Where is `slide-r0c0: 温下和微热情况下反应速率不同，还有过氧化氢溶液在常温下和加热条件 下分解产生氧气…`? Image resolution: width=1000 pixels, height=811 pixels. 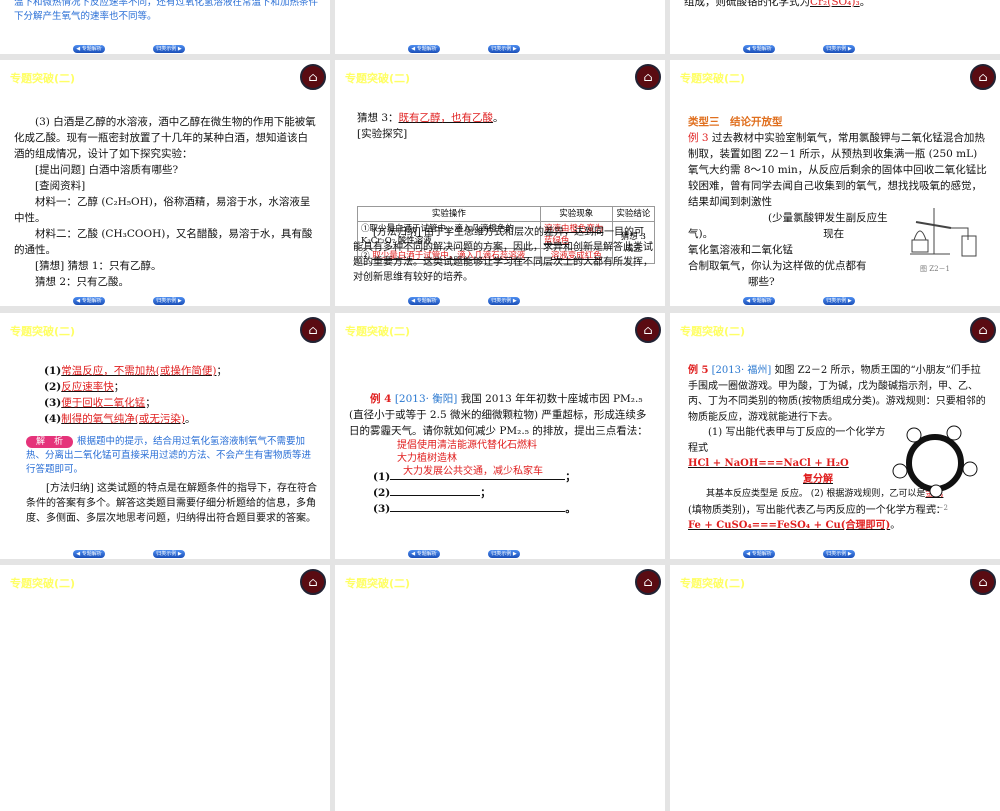
slide-r0c0: 温下和微热情况下反应速率不同，还有过氧化氢溶液在常温下和加热条件 下分解产生氧气… is located at coordinates (165, 27).